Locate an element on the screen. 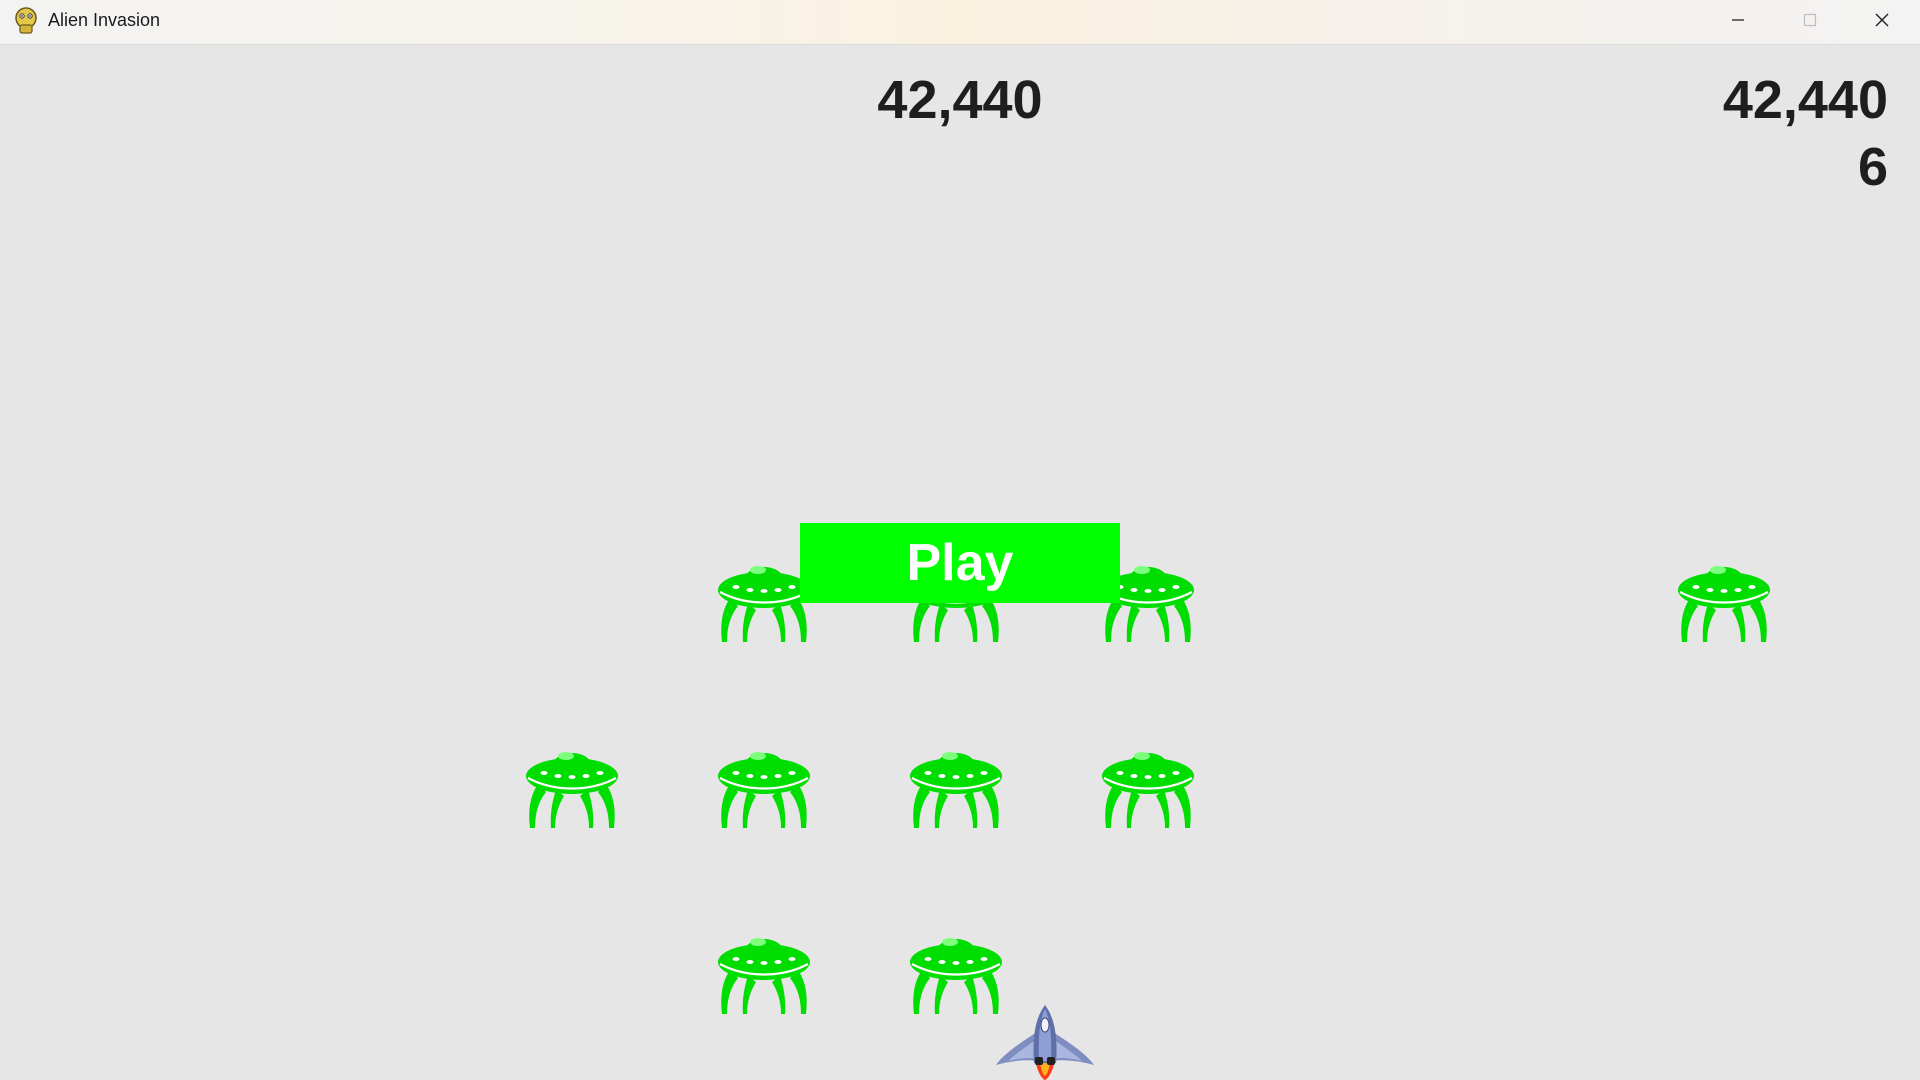 The image size is (1920, 1080). close-icon is located at coordinates (1882, 20).